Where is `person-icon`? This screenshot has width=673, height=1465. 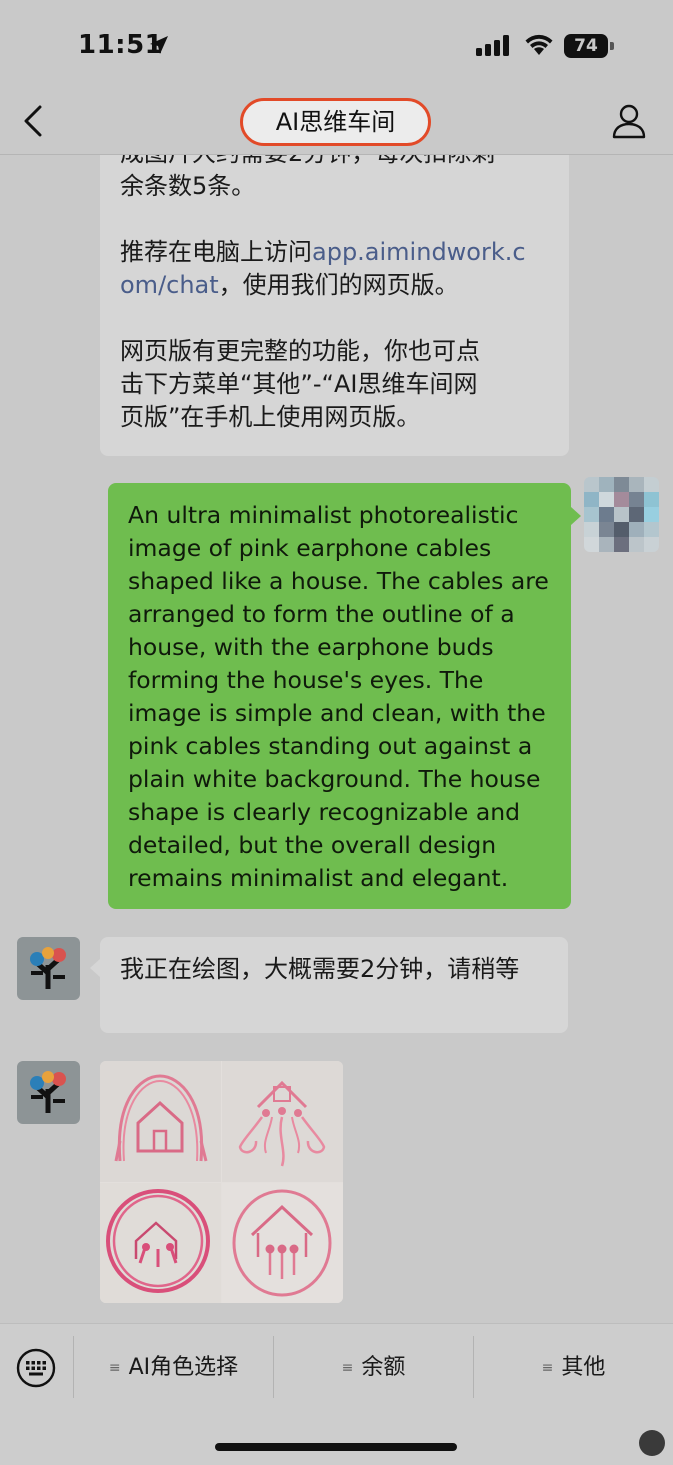
person-icon is located at coordinates (629, 121).